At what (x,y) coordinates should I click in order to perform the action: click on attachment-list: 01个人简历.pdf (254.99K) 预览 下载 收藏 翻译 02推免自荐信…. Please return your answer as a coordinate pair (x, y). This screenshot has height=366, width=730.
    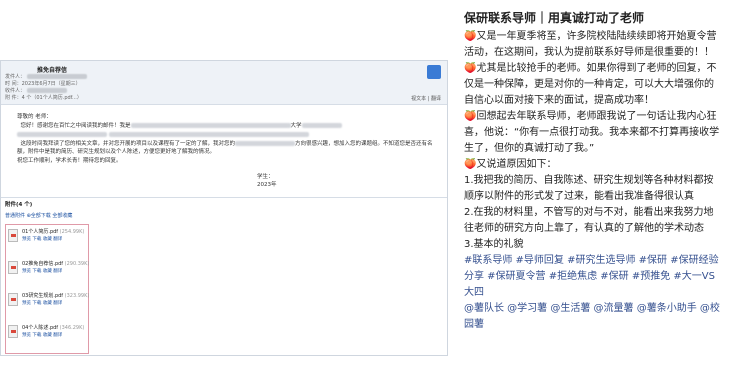
    Looking at the image, I should click on (47, 289).